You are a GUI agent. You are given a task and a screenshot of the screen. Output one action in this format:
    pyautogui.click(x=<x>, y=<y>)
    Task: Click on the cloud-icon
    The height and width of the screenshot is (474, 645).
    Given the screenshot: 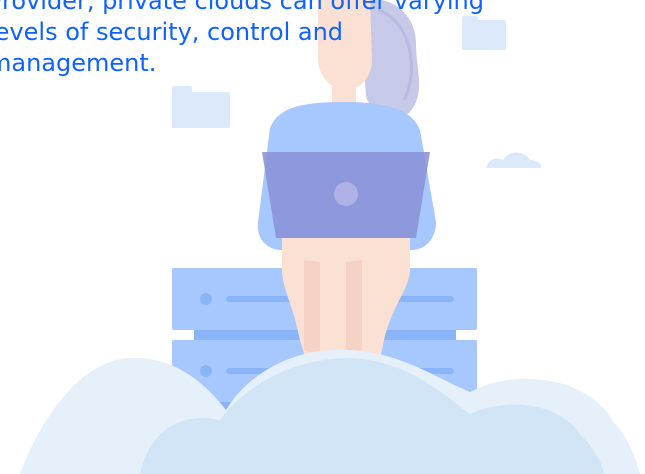 What is the action you would take?
    pyautogui.click(x=514, y=160)
    